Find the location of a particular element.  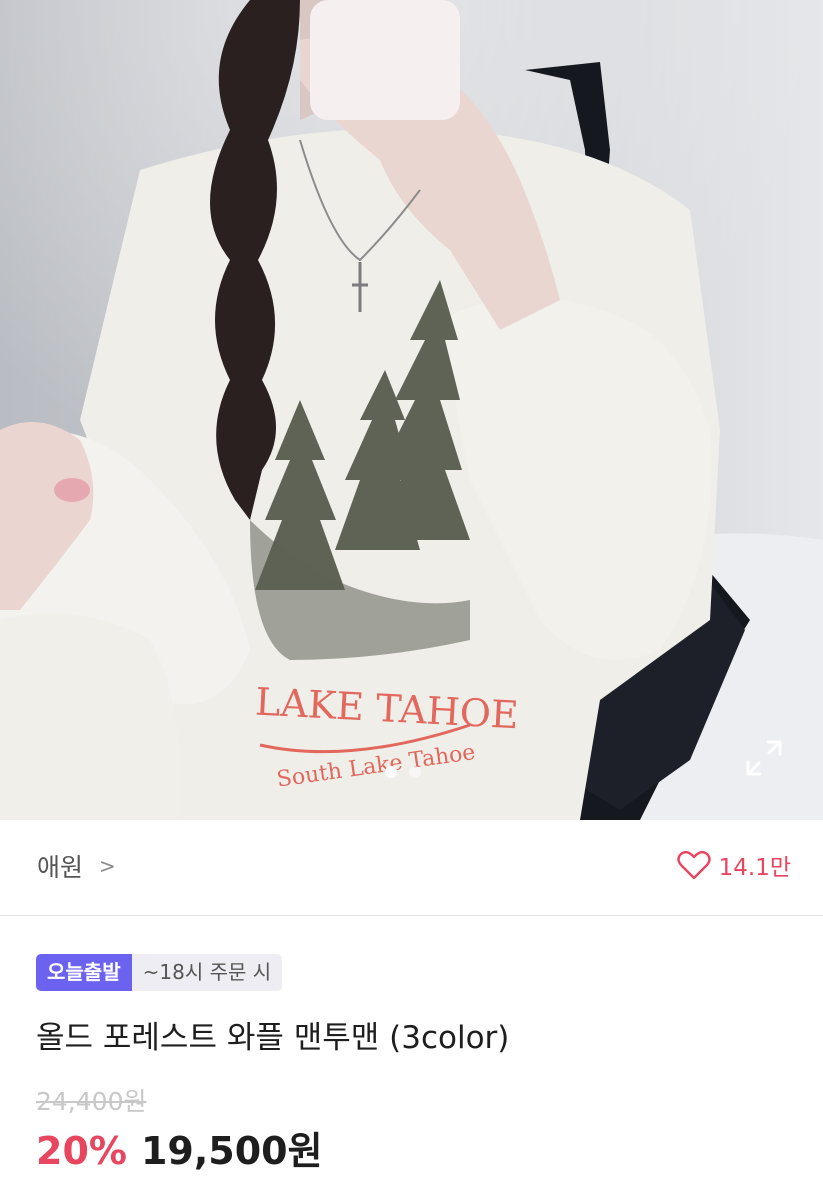

product-title: 올드 포레스트 와플 맨투맨 (3color) is located at coordinates (273, 1038).